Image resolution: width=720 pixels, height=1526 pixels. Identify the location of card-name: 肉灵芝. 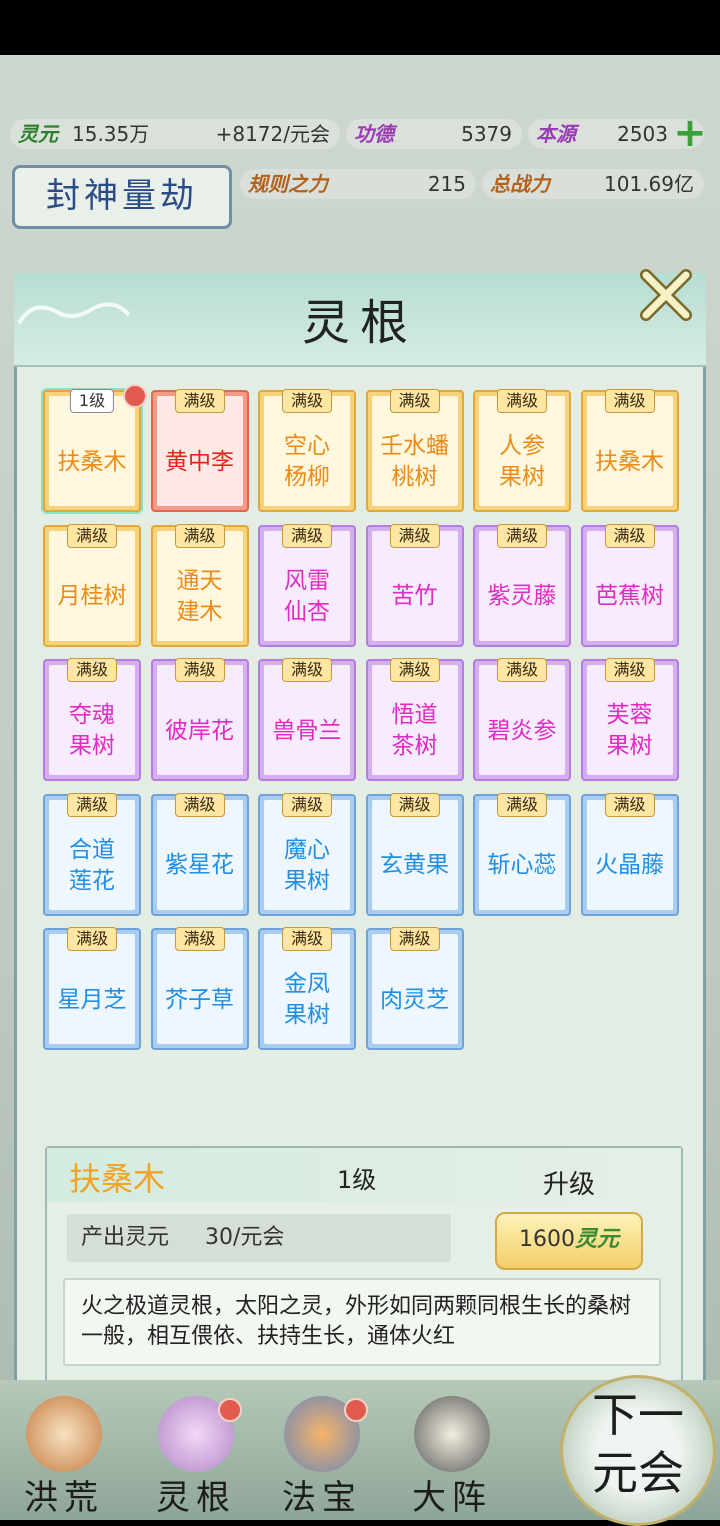
(414, 999).